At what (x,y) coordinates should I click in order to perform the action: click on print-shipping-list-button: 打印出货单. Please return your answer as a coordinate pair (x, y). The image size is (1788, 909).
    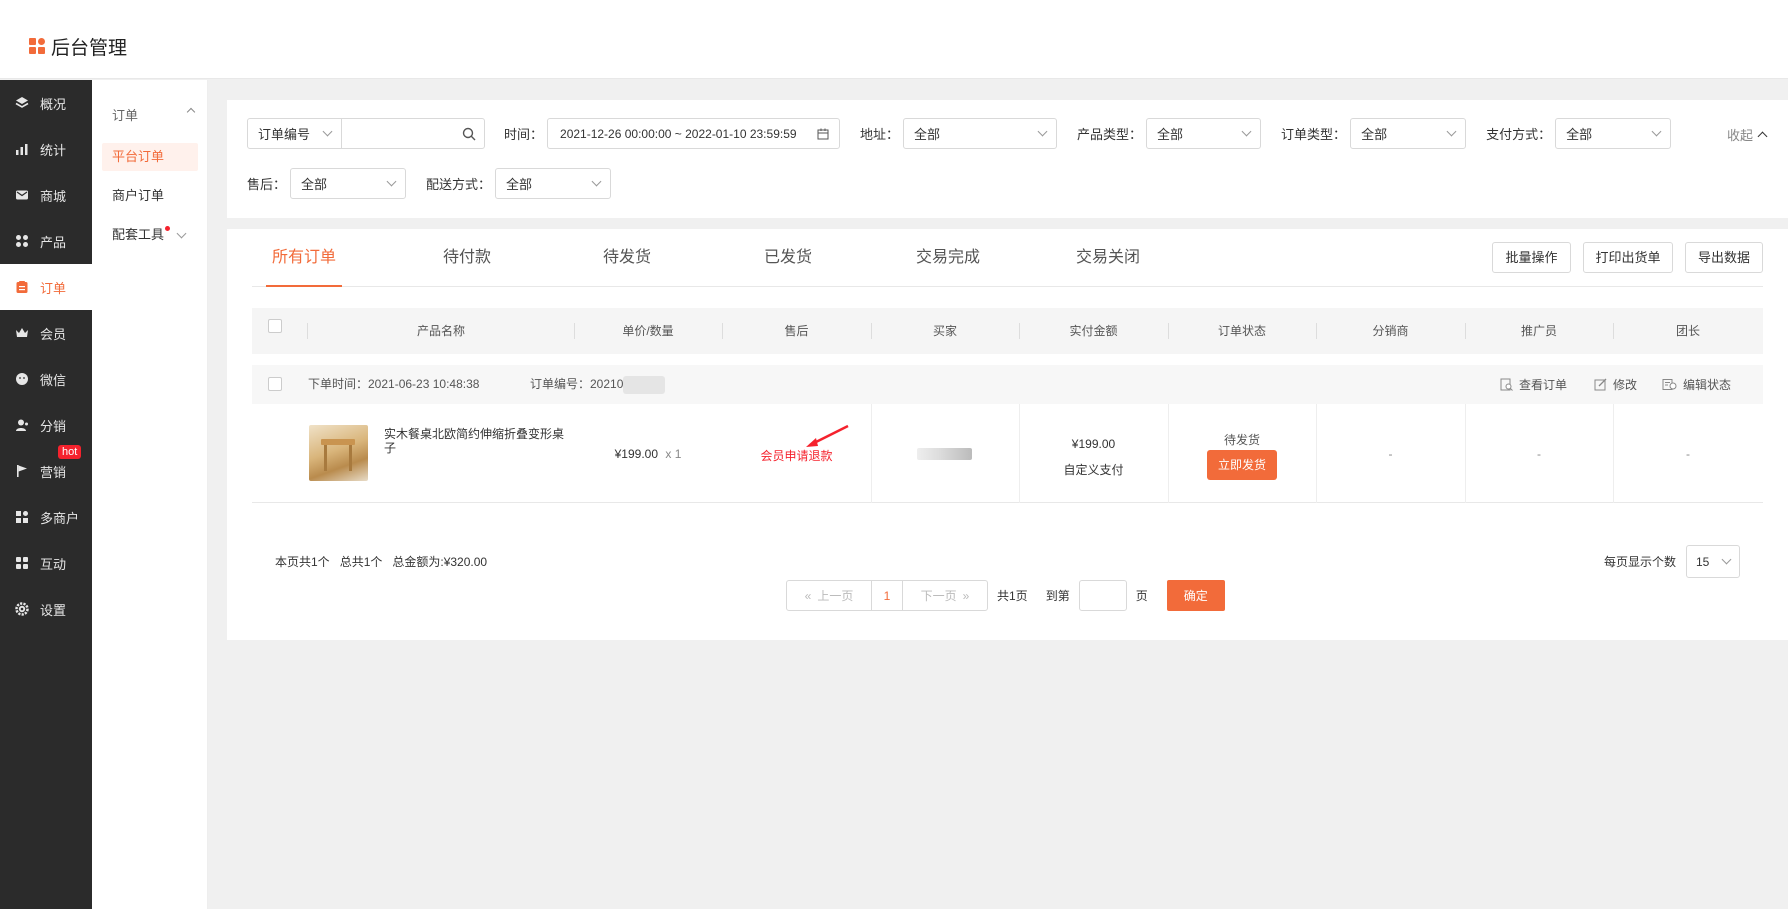
    Looking at the image, I should click on (1628, 257).